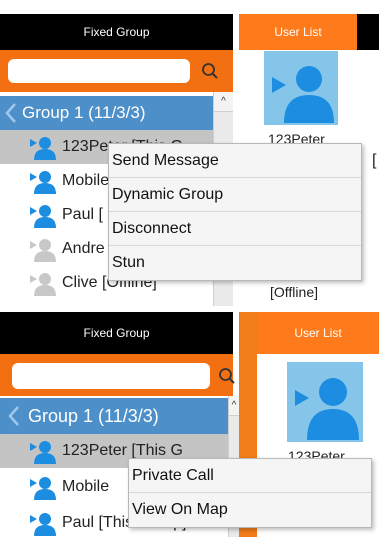 This screenshot has height=537, width=379. Describe the element at coordinates (83, 248) in the screenshot. I see `contact-name: Andre` at that location.